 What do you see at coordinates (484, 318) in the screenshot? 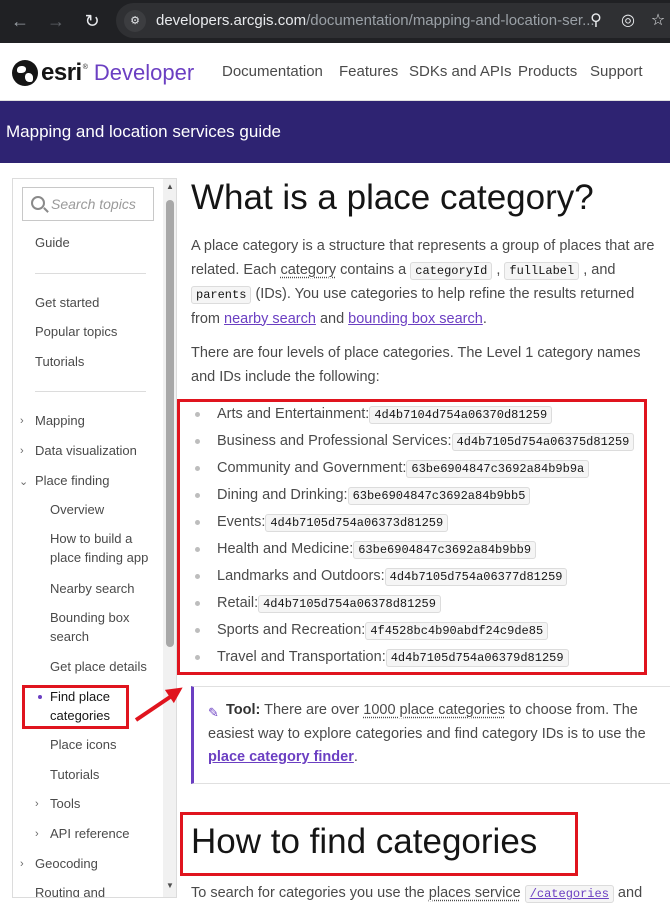
I see `intro-text: .` at bounding box center [484, 318].